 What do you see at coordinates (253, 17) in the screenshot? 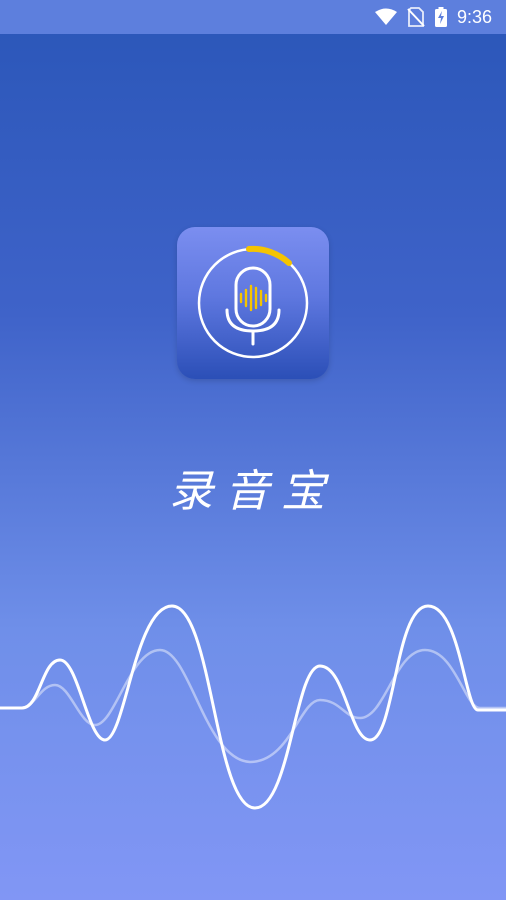
I see `status-bar: 9:36` at bounding box center [253, 17].